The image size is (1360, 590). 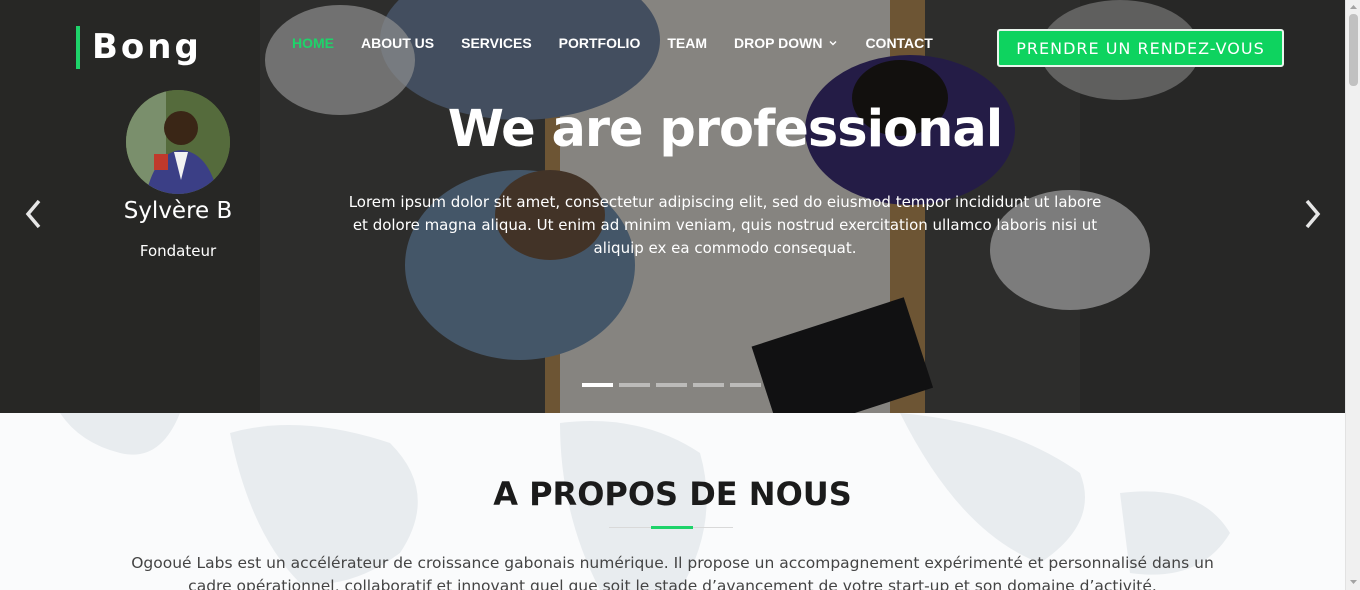 What do you see at coordinates (600, 43) in the screenshot?
I see `nav-portfolio: PORTFOLIO` at bounding box center [600, 43].